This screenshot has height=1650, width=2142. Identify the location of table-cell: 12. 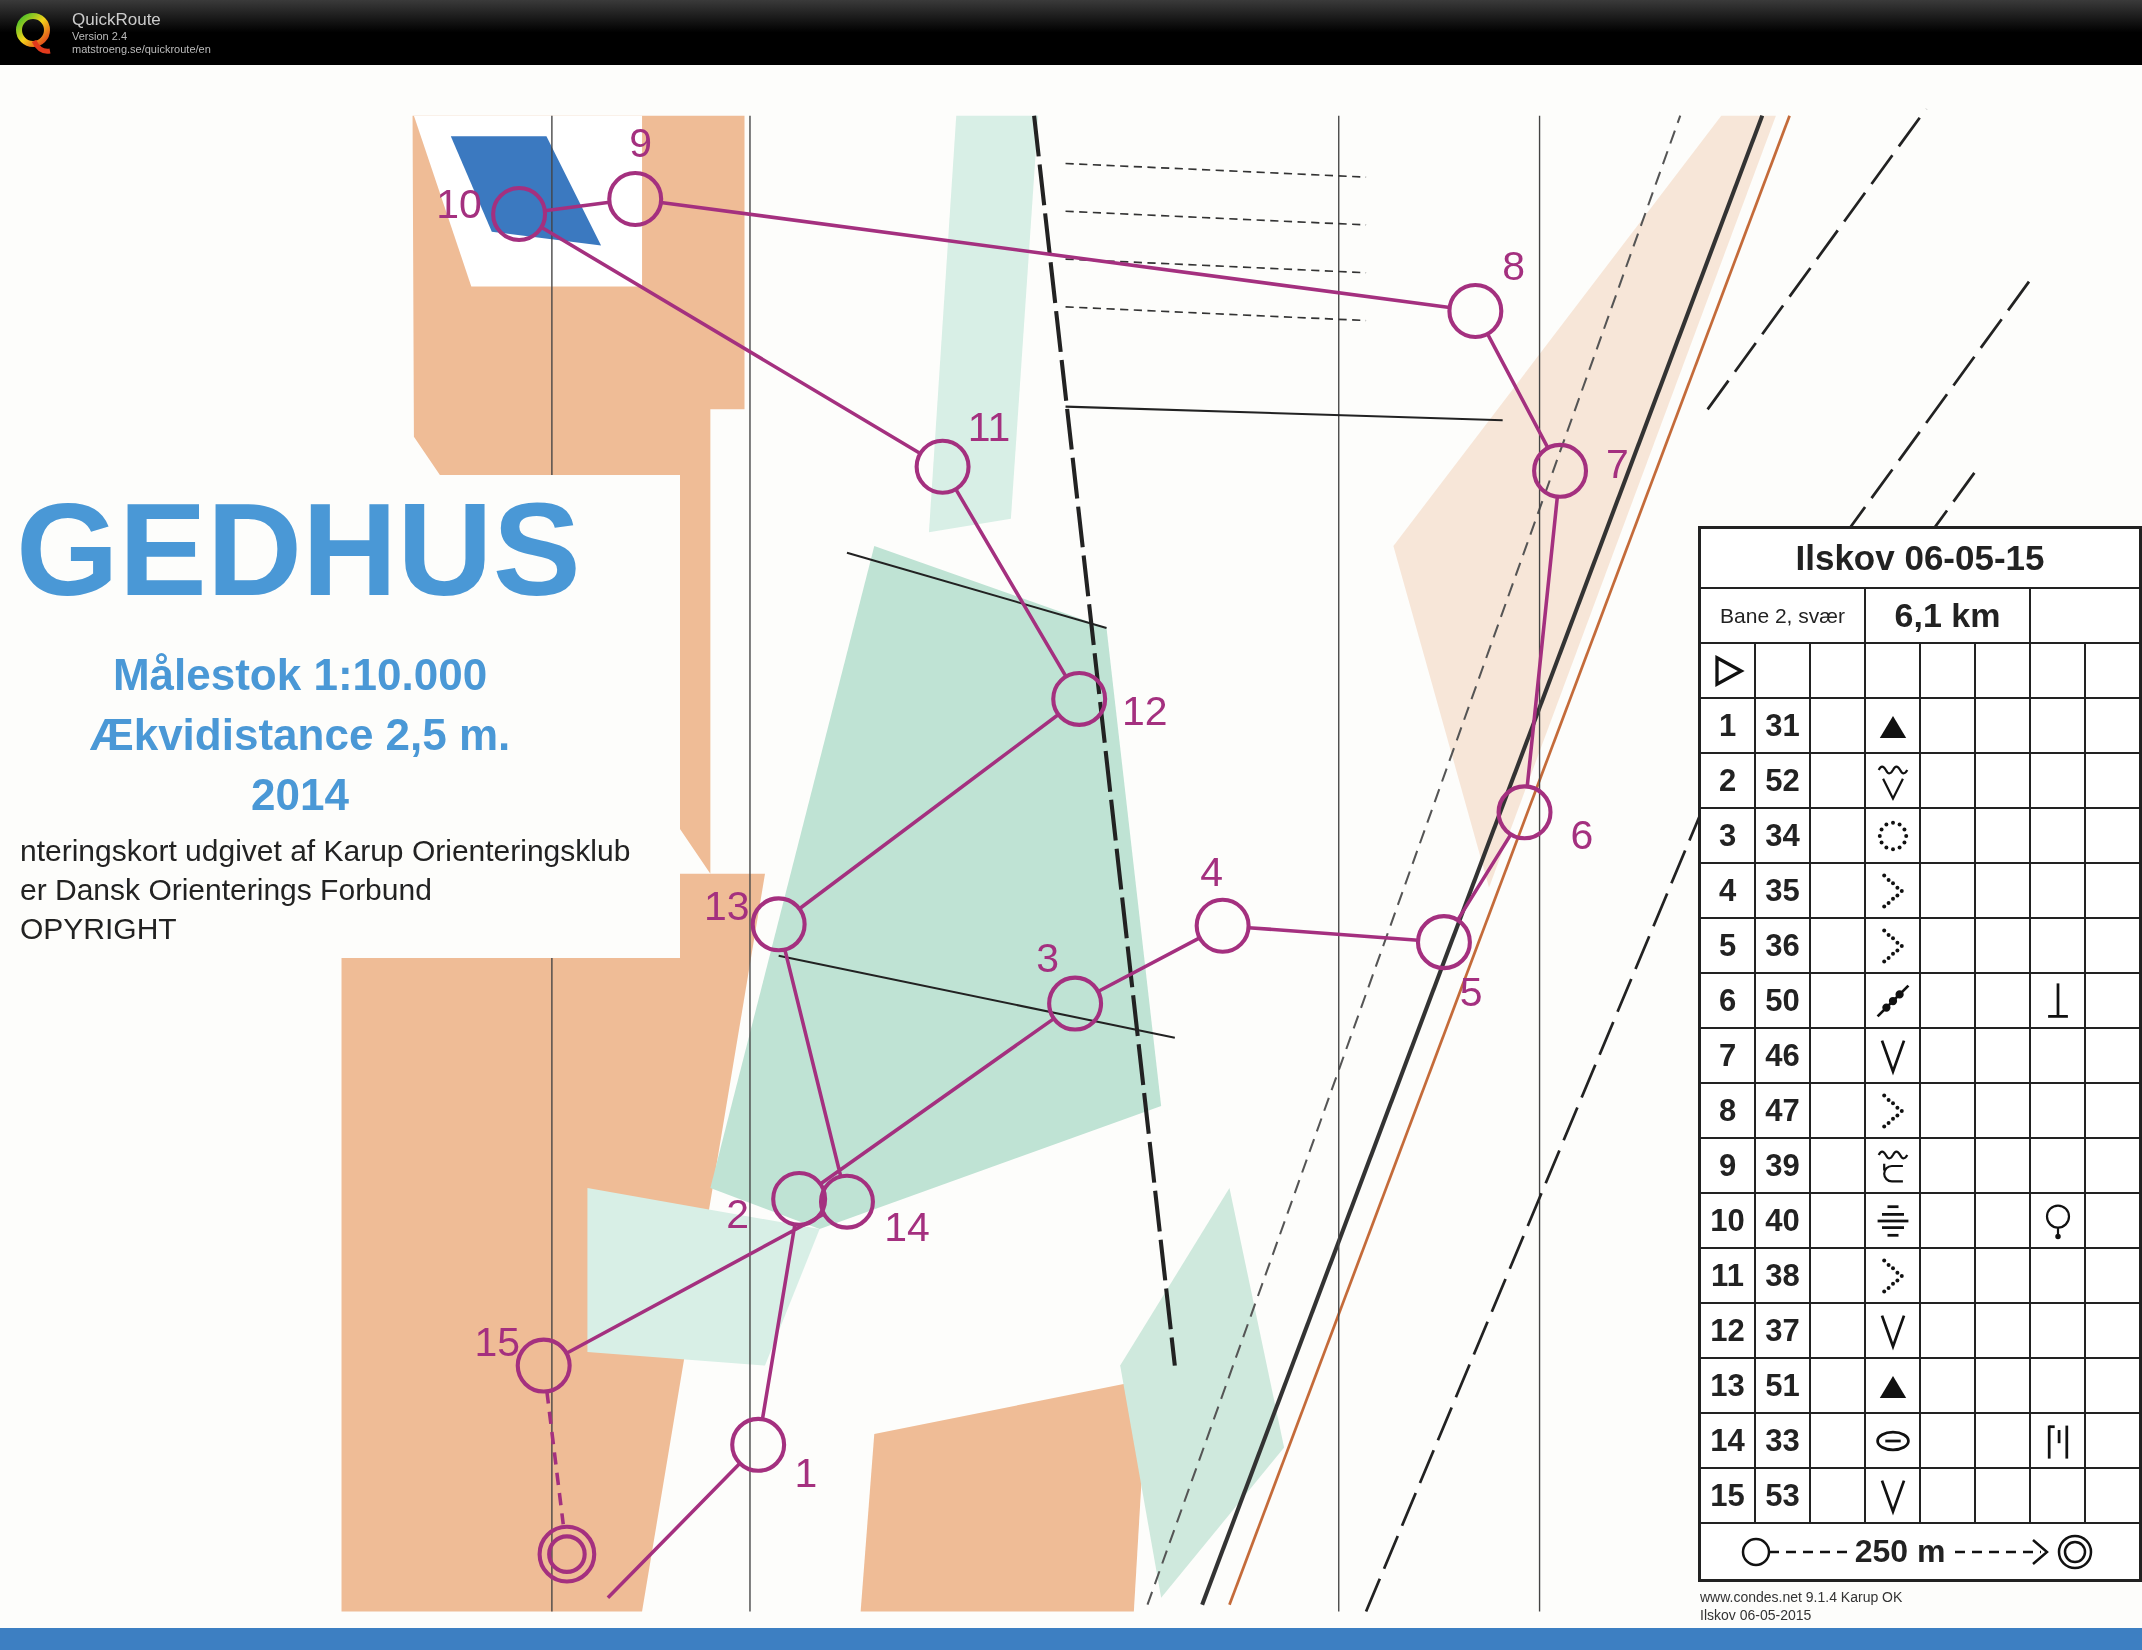
(1727, 1330).